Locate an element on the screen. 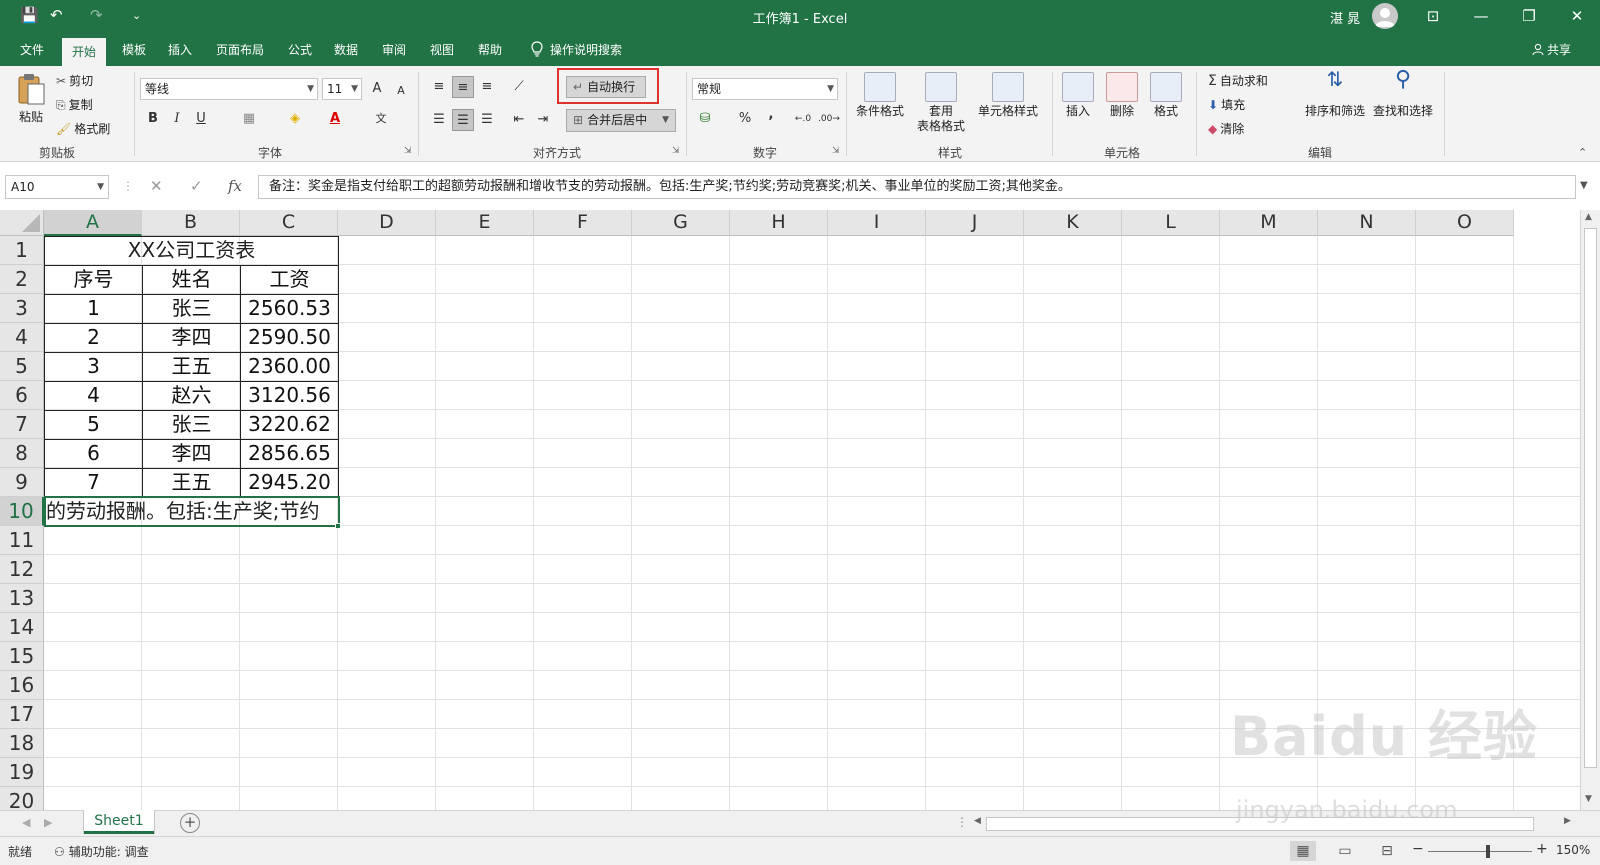  row-header: 2 is located at coordinates (22, 279).